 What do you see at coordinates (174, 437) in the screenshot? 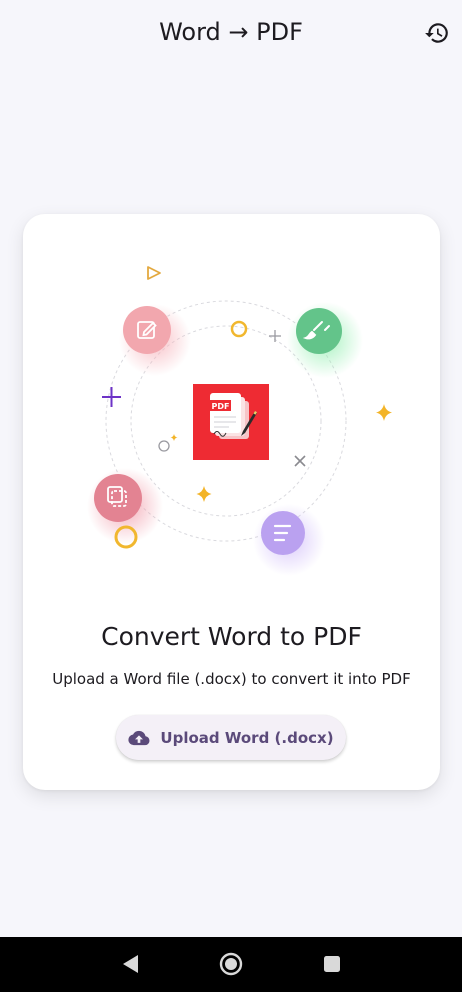
I see `sparkle-accent-tiny` at bounding box center [174, 437].